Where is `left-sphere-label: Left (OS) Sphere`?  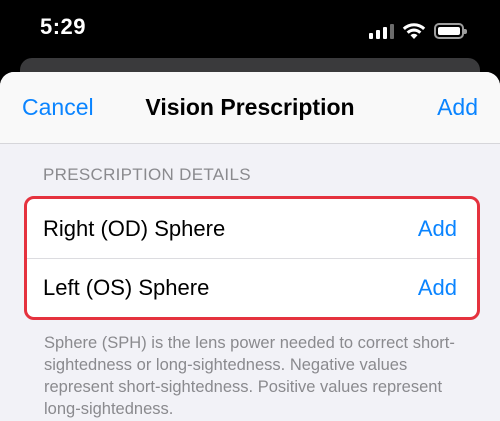
left-sphere-label: Left (OS) Sphere is located at coordinates (126, 287).